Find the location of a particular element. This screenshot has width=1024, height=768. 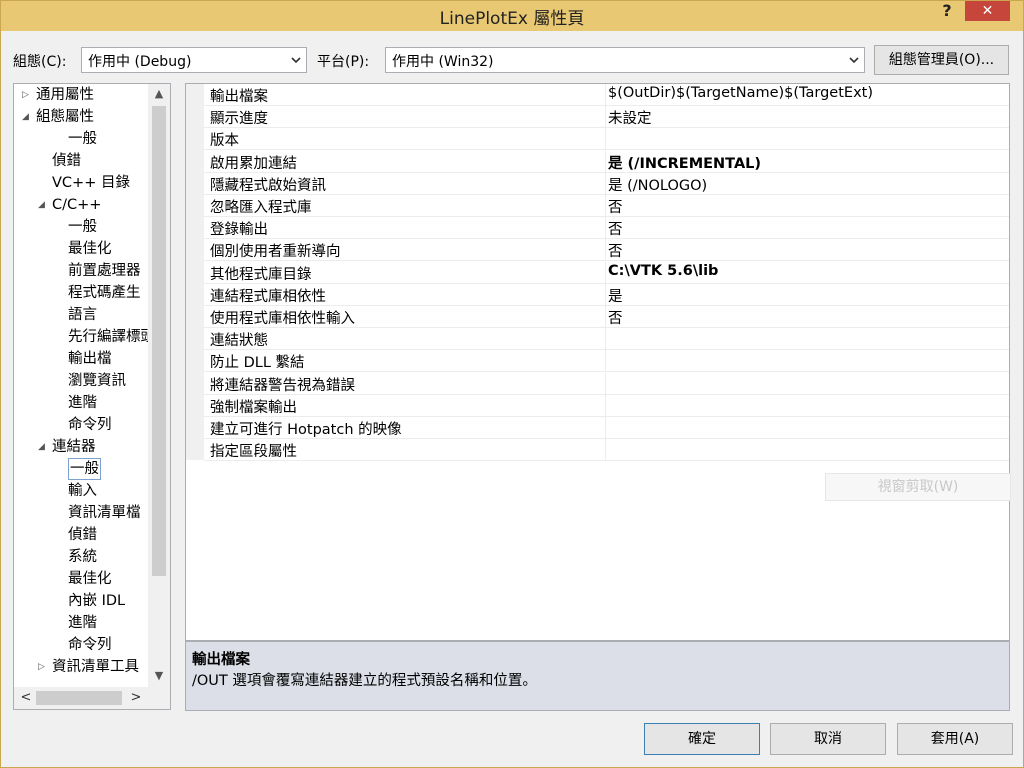

property-name: 指定區段屬性 is located at coordinates (253, 452).